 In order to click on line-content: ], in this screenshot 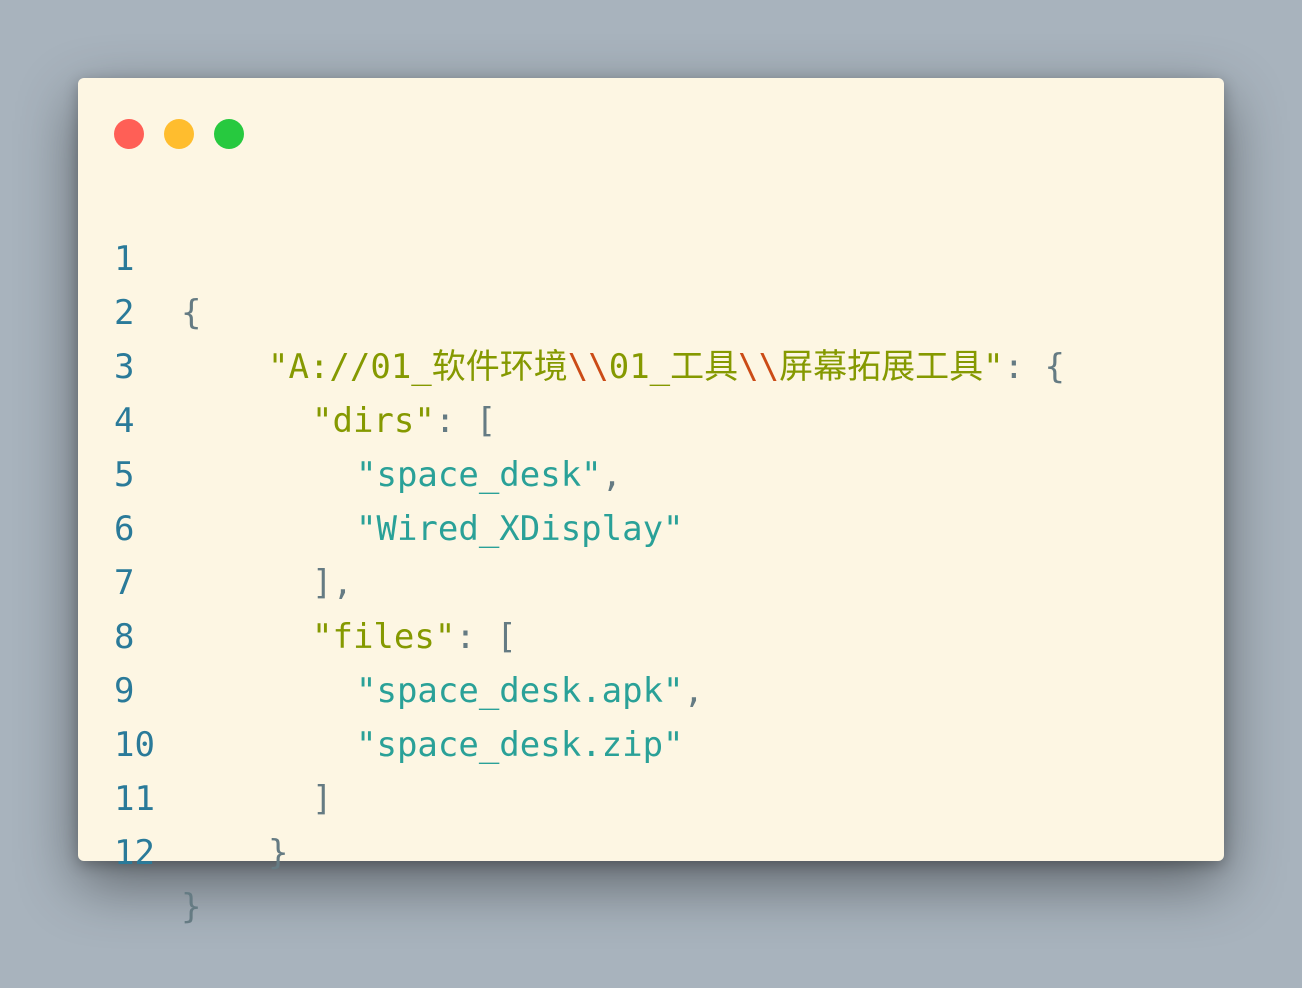, I will do `click(332, 583)`.